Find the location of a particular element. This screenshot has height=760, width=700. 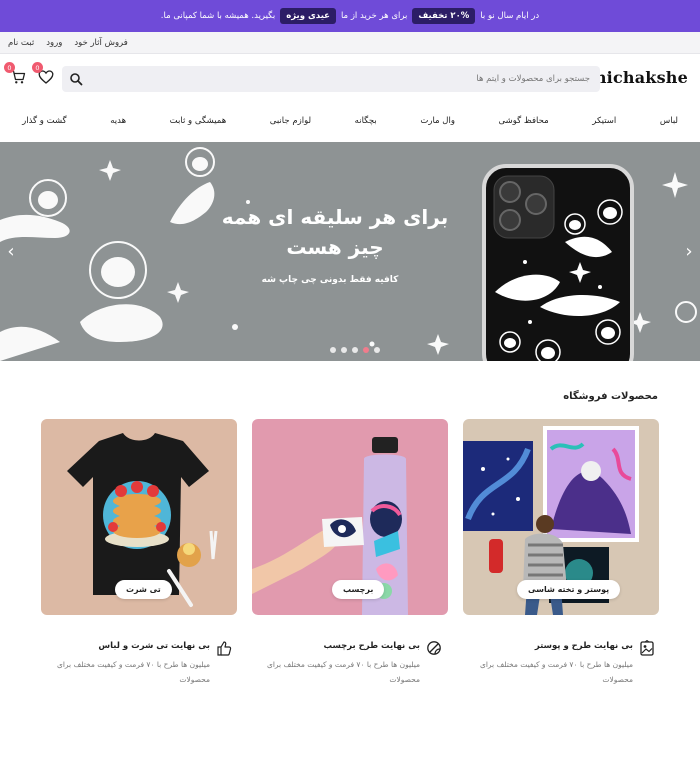

register-link: ثبت نام is located at coordinates (21, 43).